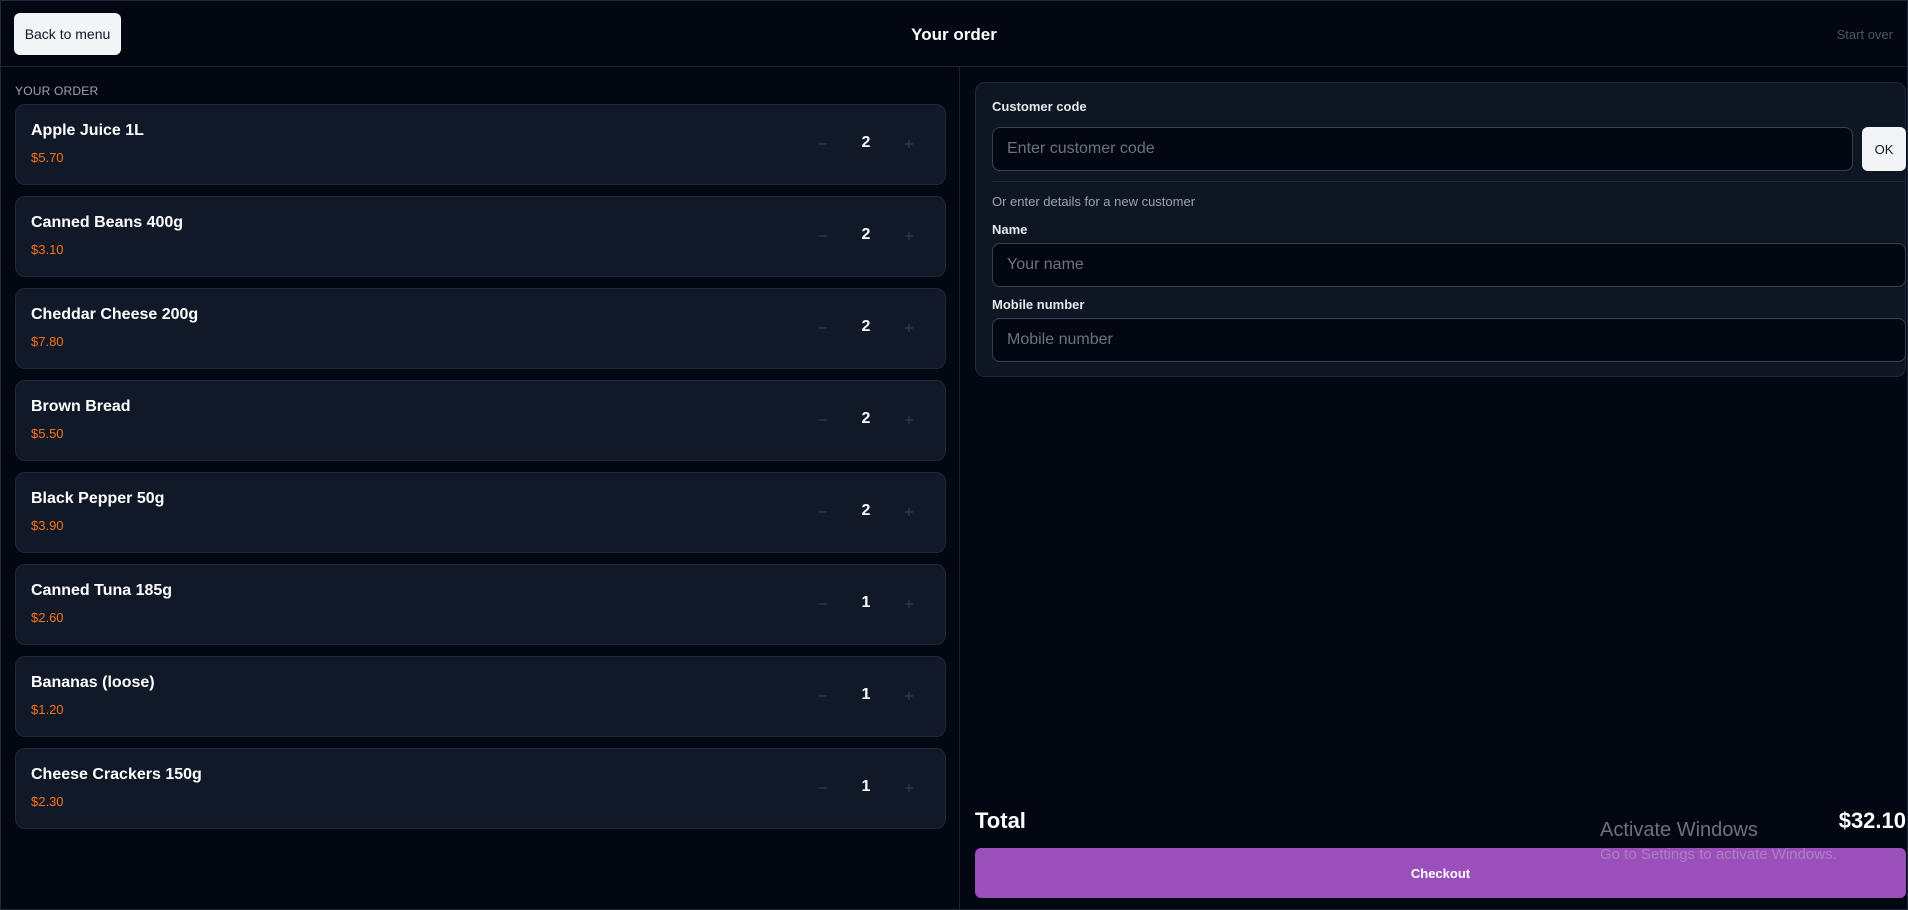  Describe the element at coordinates (1449, 340) in the screenshot. I see `mobile-input` at that location.